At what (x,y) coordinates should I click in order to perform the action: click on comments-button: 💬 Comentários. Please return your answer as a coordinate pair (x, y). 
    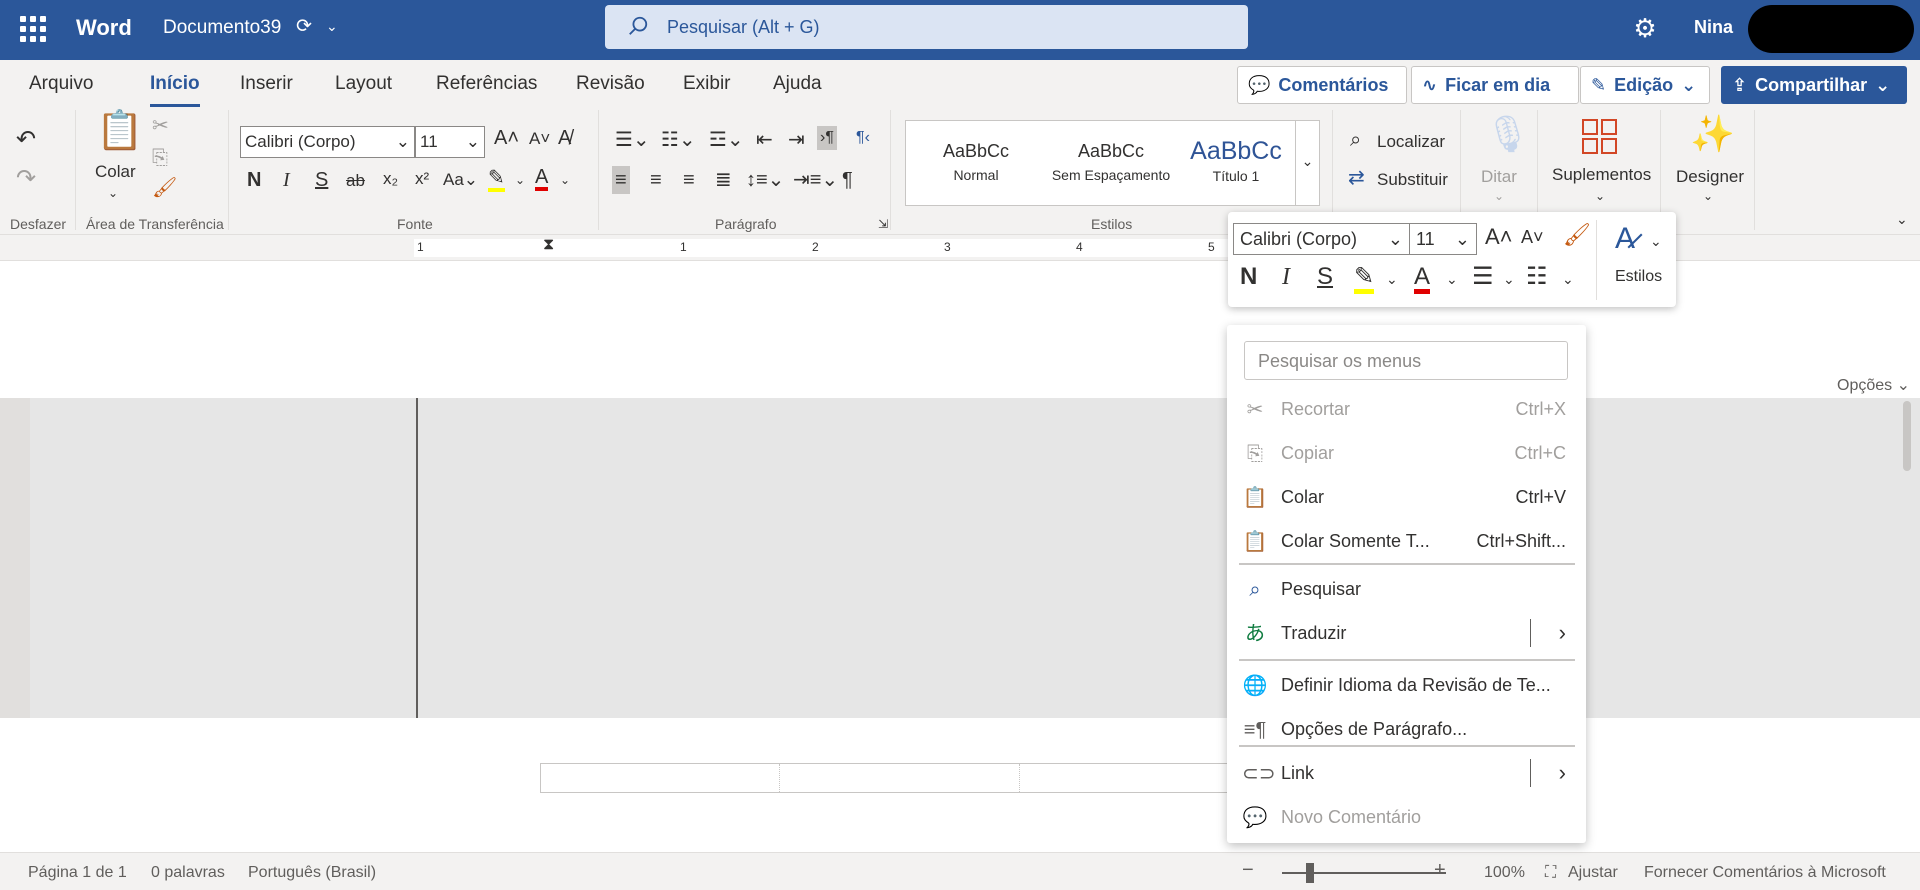
    Looking at the image, I should click on (1322, 85).